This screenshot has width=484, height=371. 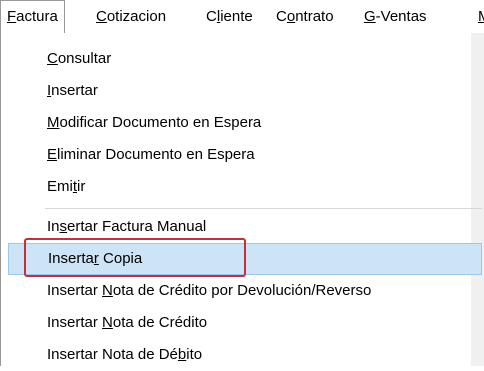 I want to click on menu-overflow: M, so click(x=478, y=16).